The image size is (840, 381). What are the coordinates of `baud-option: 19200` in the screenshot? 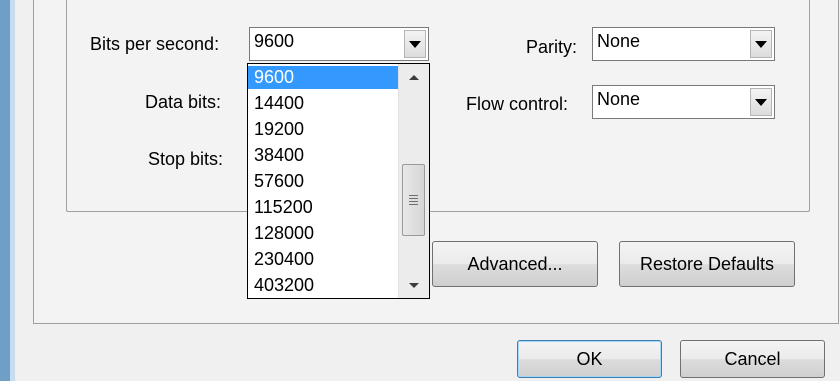 It's located at (323, 129).